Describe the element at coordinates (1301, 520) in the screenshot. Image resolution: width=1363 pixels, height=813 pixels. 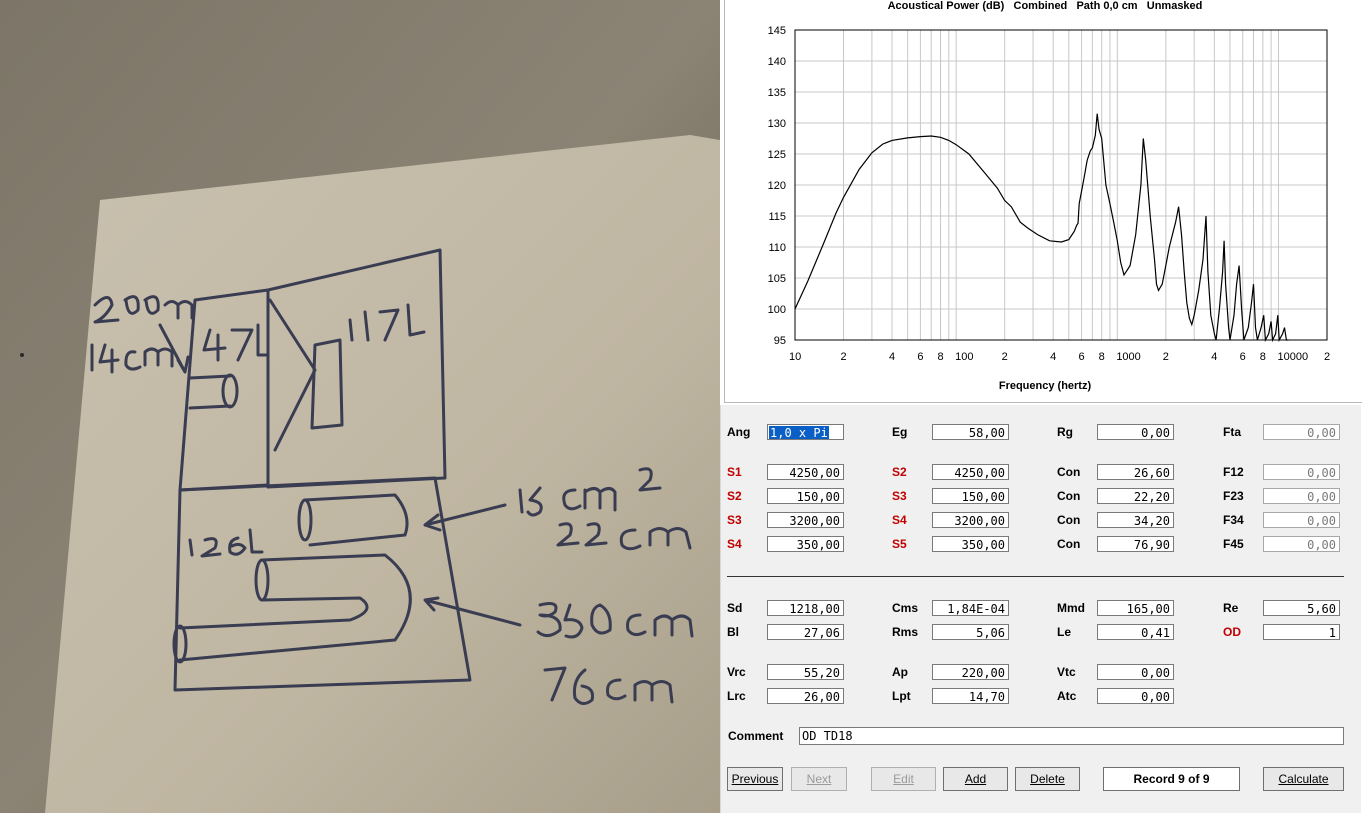
I see `f34-r3-field: 0,00` at that location.